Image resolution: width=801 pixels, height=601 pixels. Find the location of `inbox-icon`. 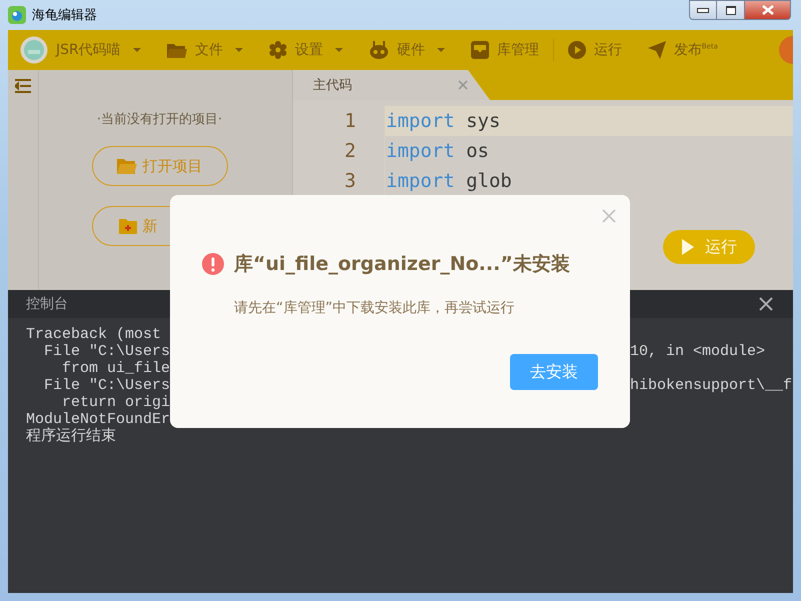

inbox-icon is located at coordinates (479, 50).